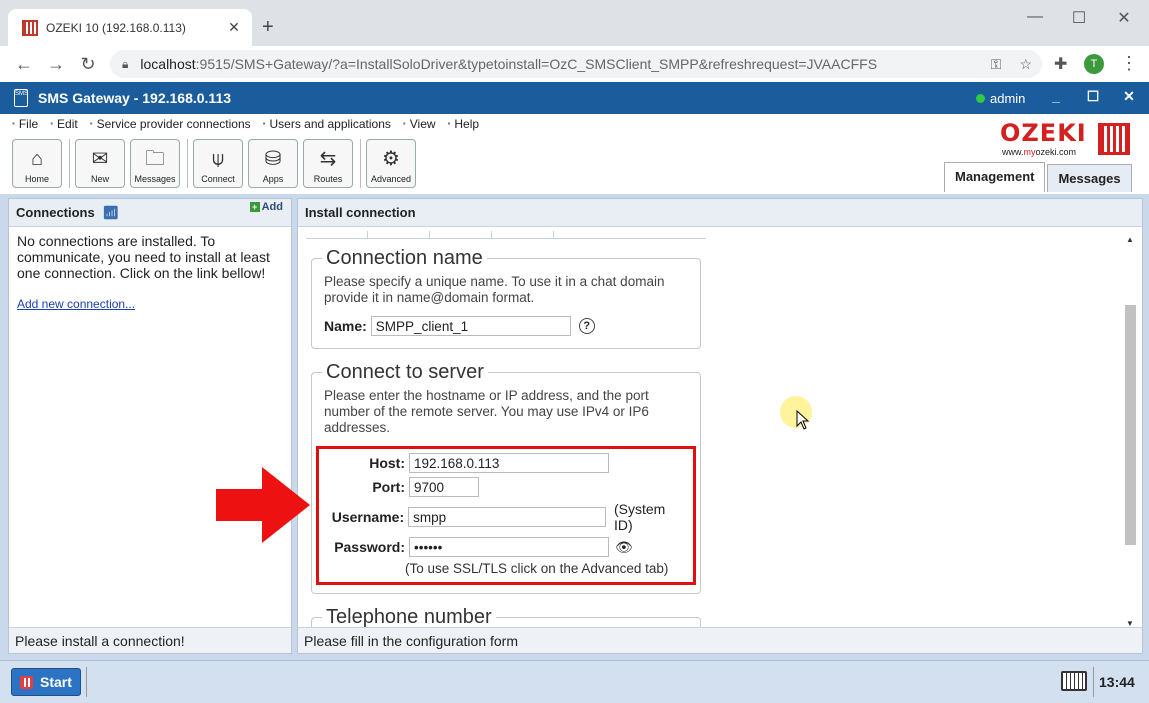 Image resolution: width=1149 pixels, height=703 pixels. I want to click on scroll-thumb, so click(1130, 425).